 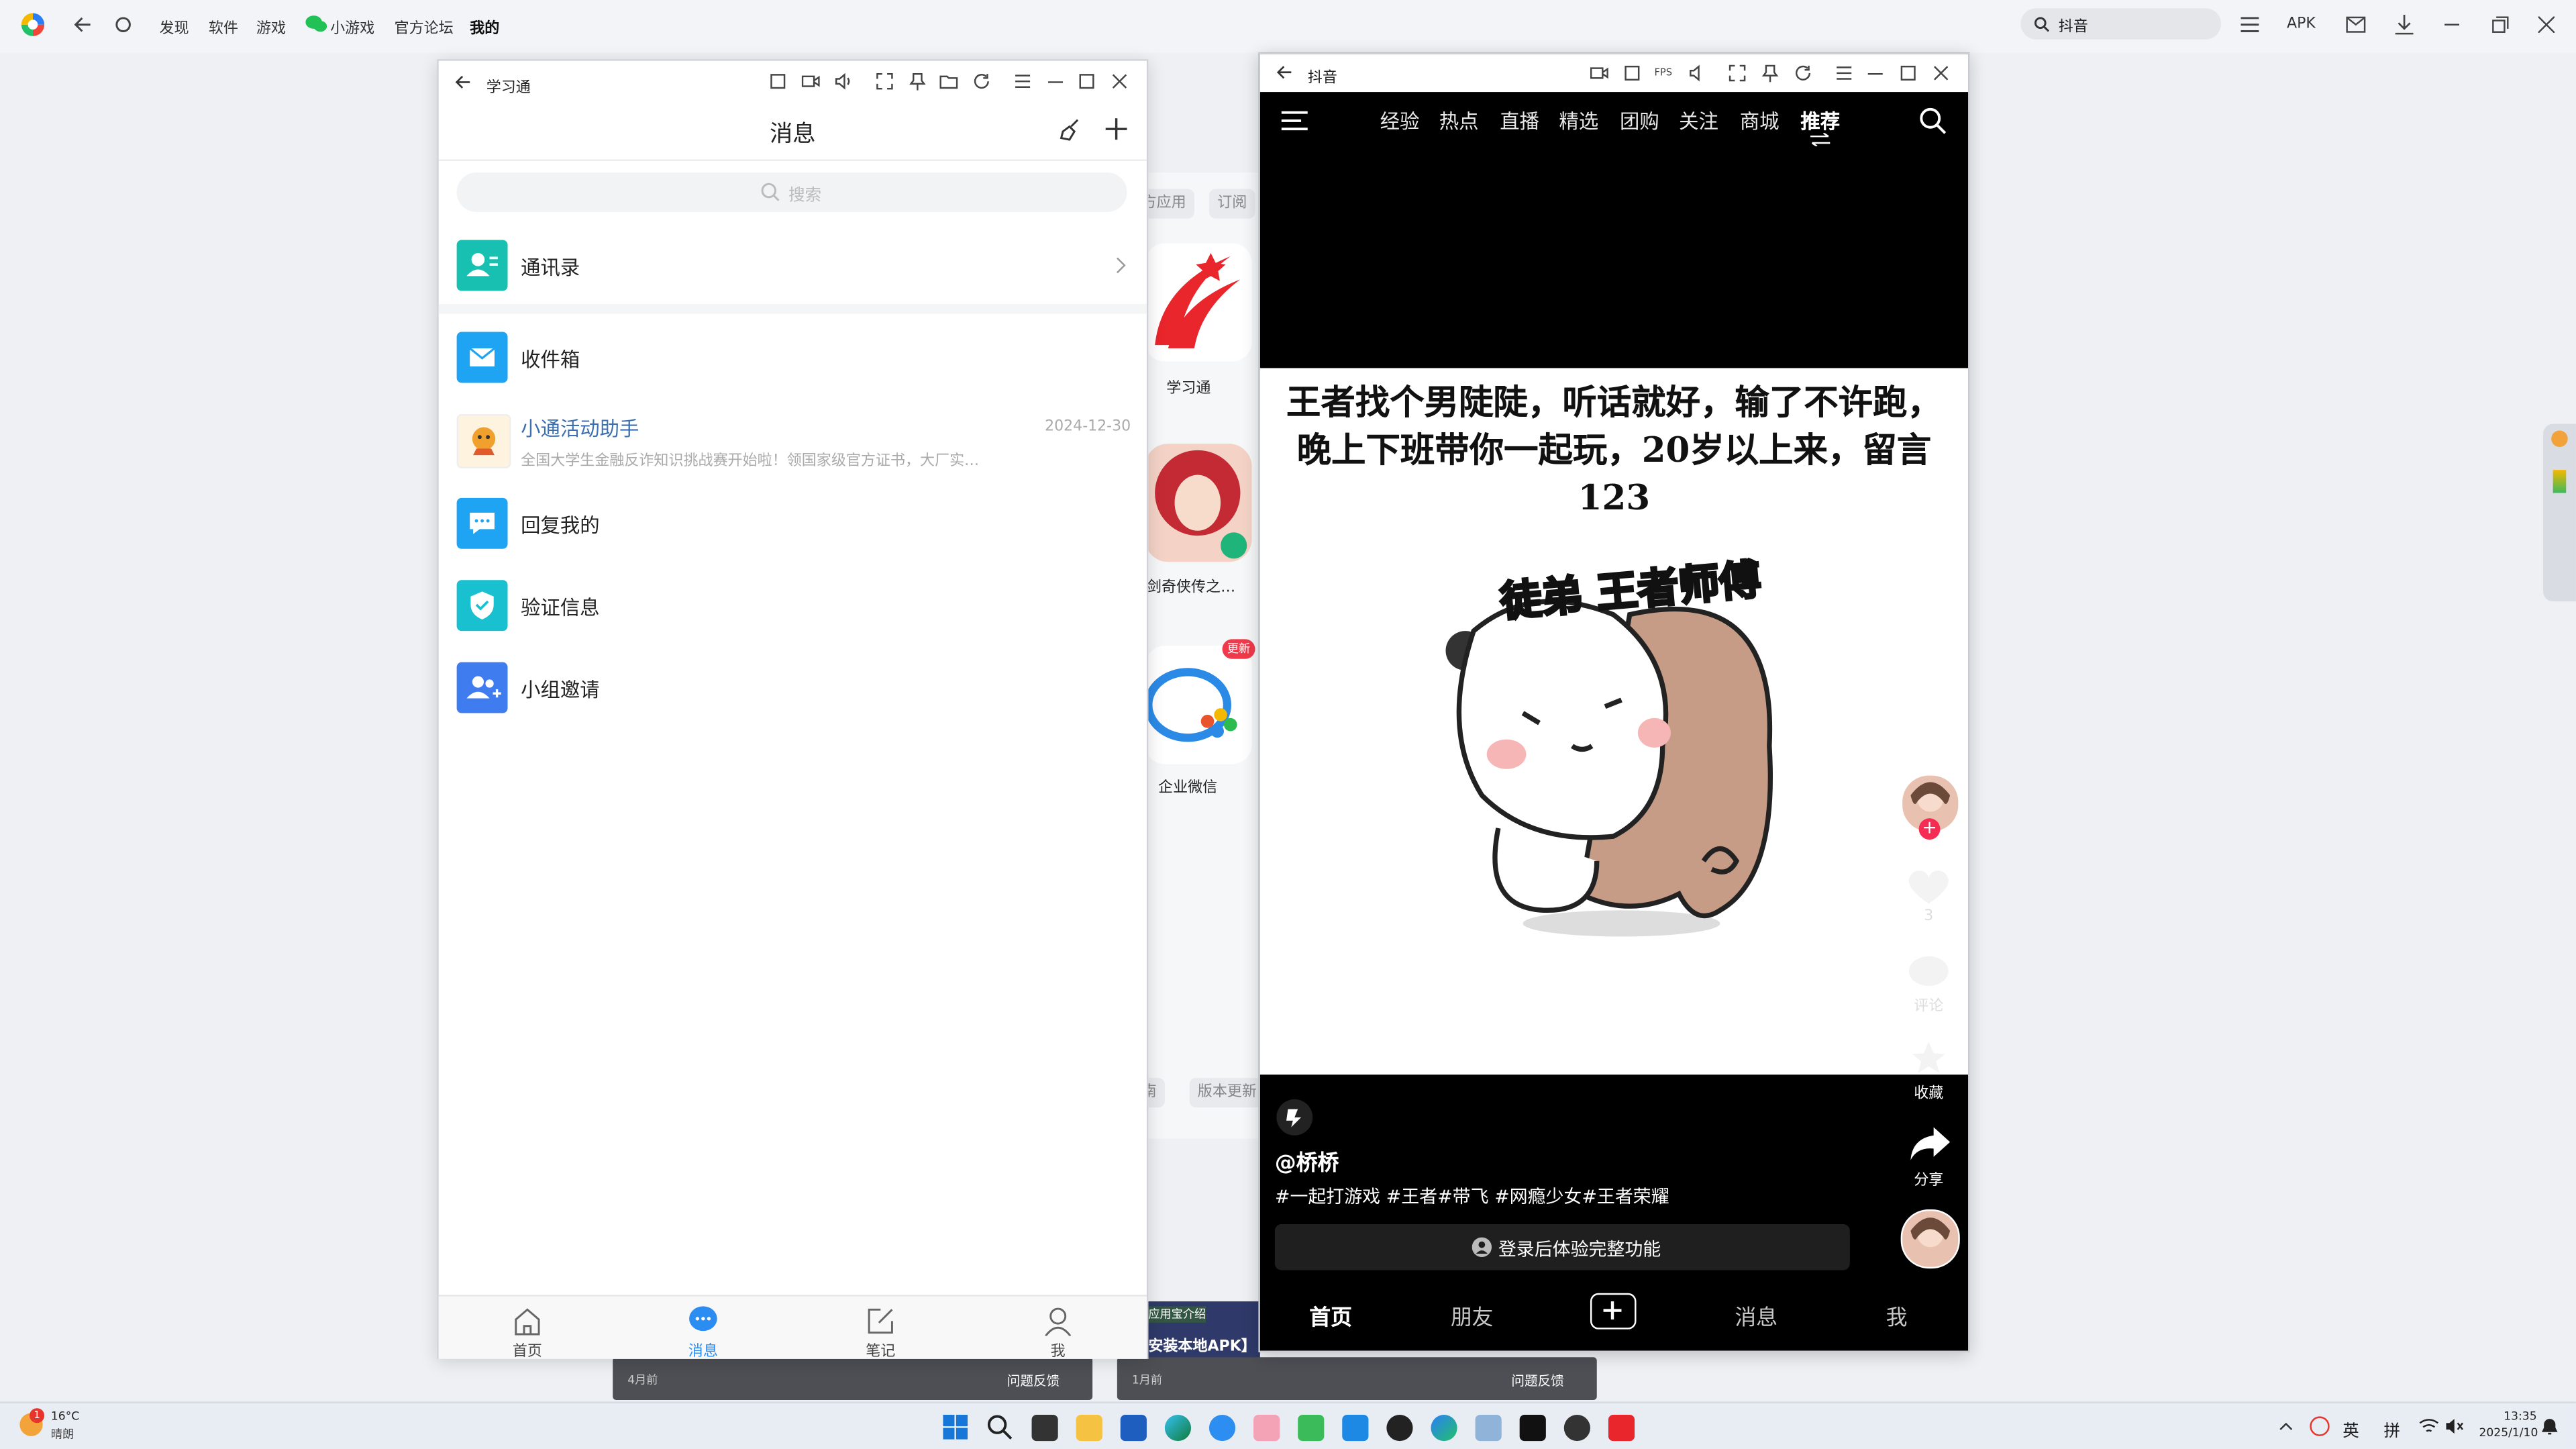 What do you see at coordinates (1928, 887) in the screenshot?
I see `heart-icon` at bounding box center [1928, 887].